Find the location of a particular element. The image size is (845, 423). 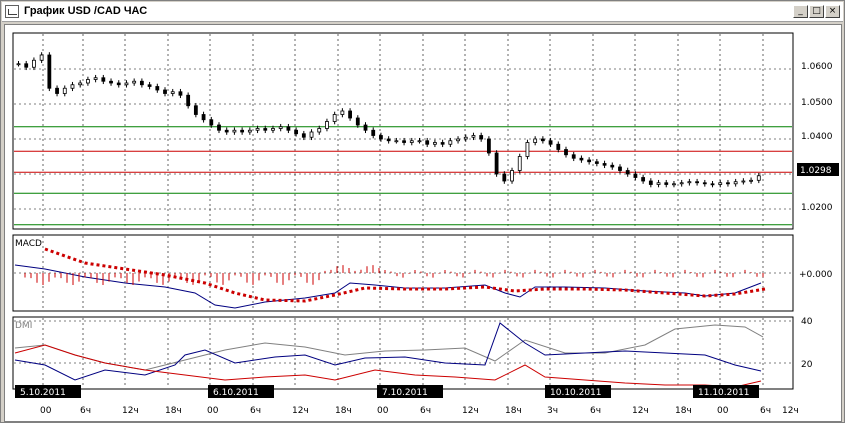

date-label: 6.10.2011 is located at coordinates (241, 391).